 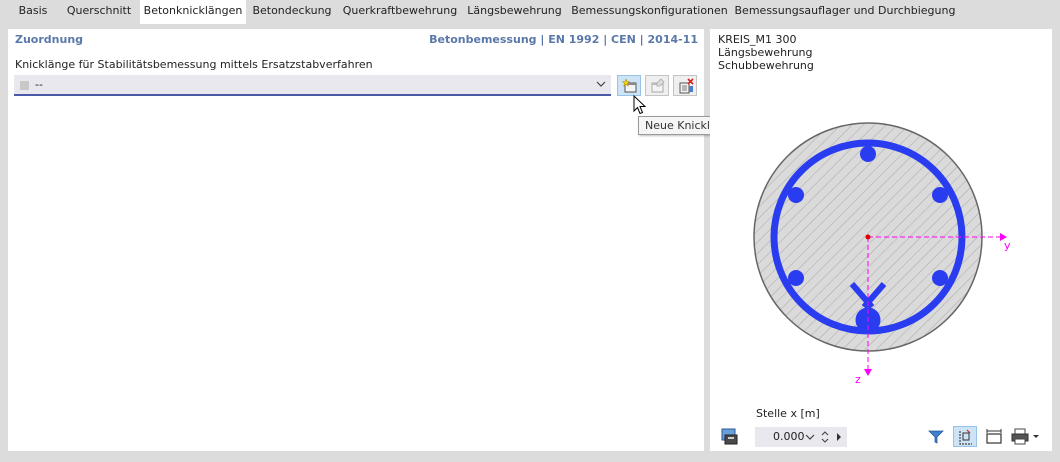 I want to click on printer-icon, so click(x=1025, y=436).